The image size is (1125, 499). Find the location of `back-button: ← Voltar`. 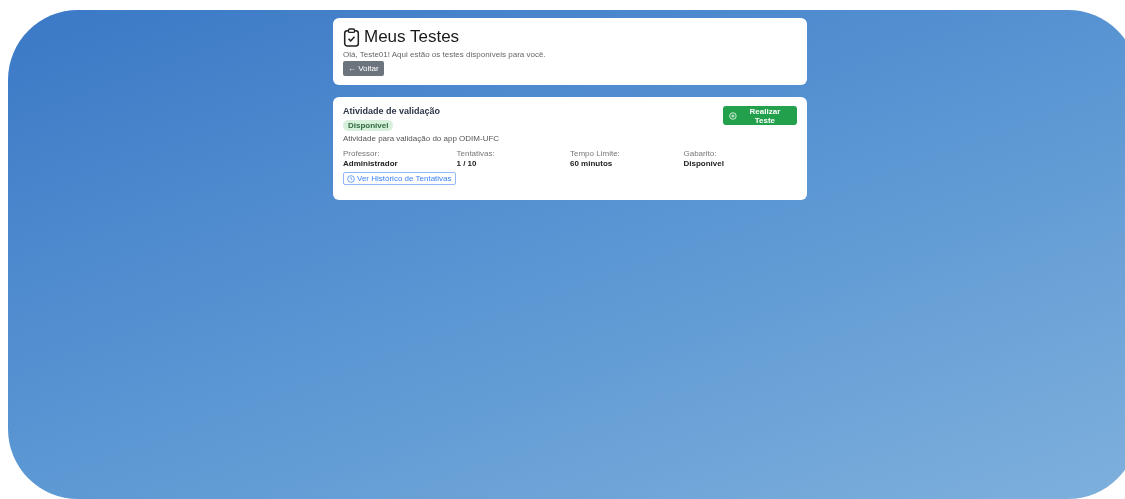

back-button: ← Voltar is located at coordinates (363, 68).